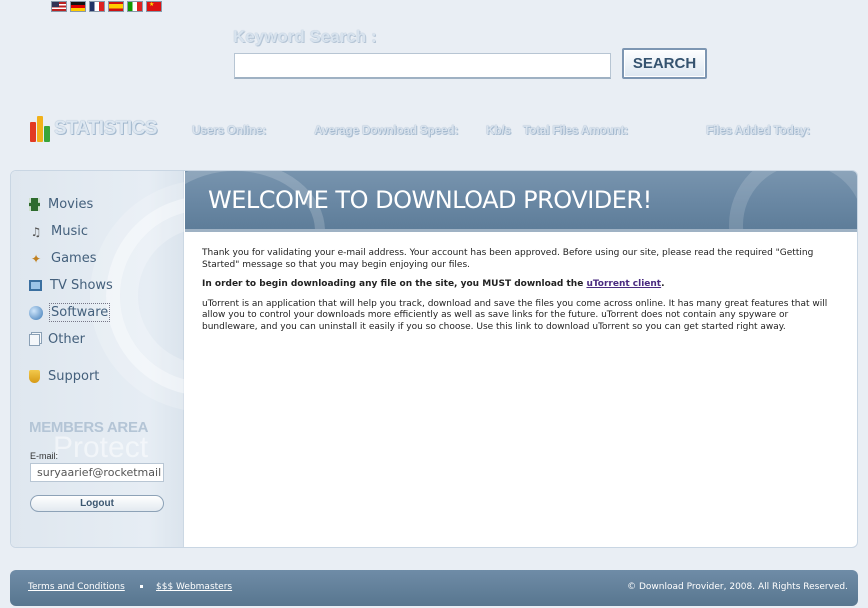 The height and width of the screenshot is (608, 868). What do you see at coordinates (36, 258) in the screenshot?
I see `joystick-icon: ✦` at bounding box center [36, 258].